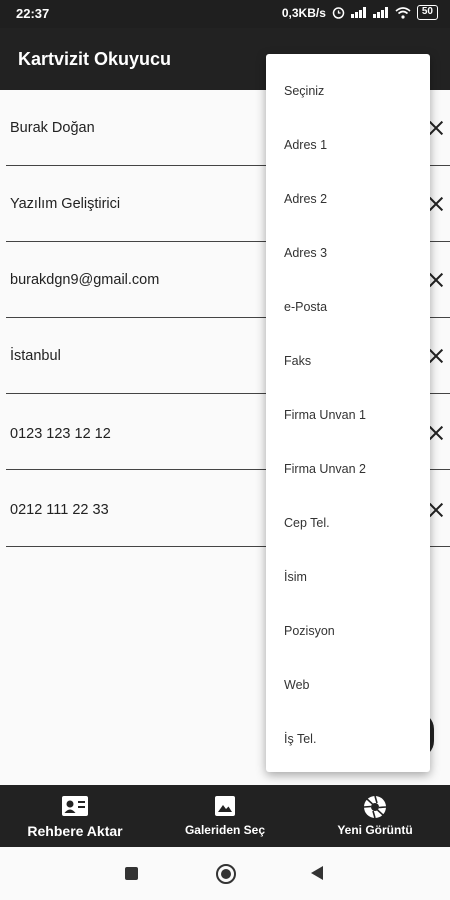 This screenshot has height=900, width=450. Describe the element at coordinates (75, 806) in the screenshot. I see `contact-card-icon` at that location.